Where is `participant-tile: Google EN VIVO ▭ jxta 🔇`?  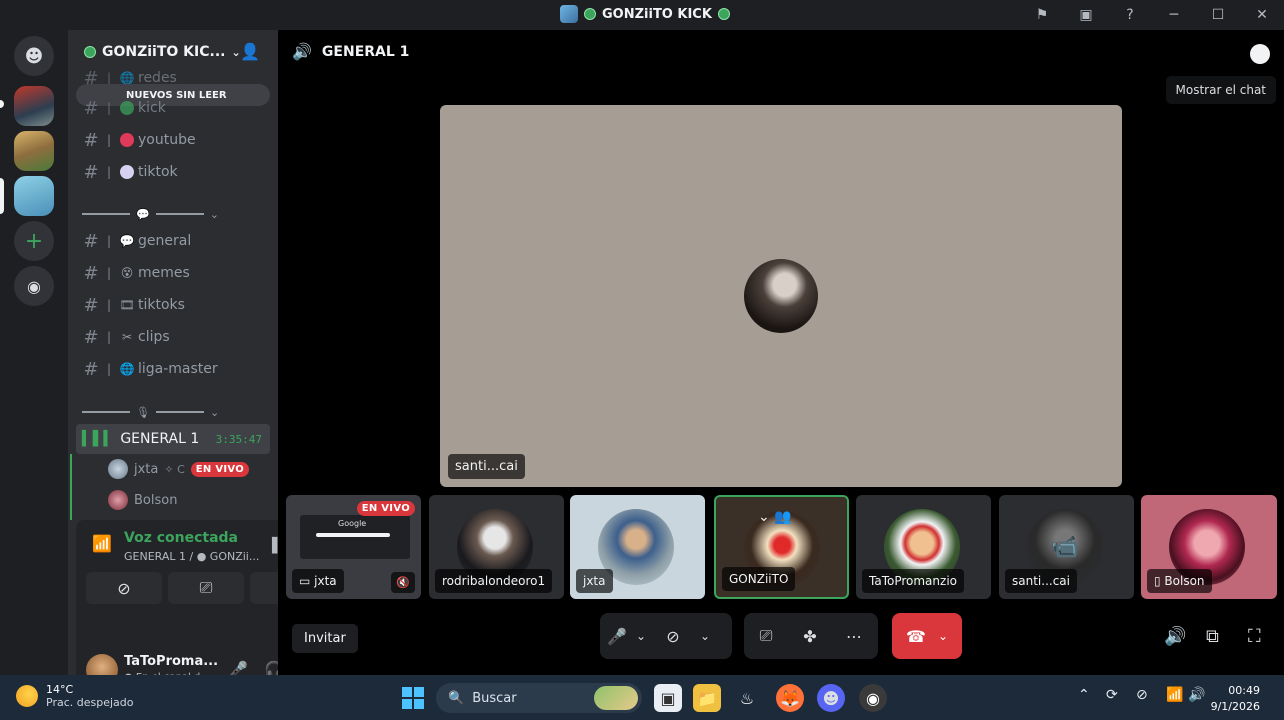
participant-tile: Google EN VIVO ▭ jxta 🔇 is located at coordinates (353, 547).